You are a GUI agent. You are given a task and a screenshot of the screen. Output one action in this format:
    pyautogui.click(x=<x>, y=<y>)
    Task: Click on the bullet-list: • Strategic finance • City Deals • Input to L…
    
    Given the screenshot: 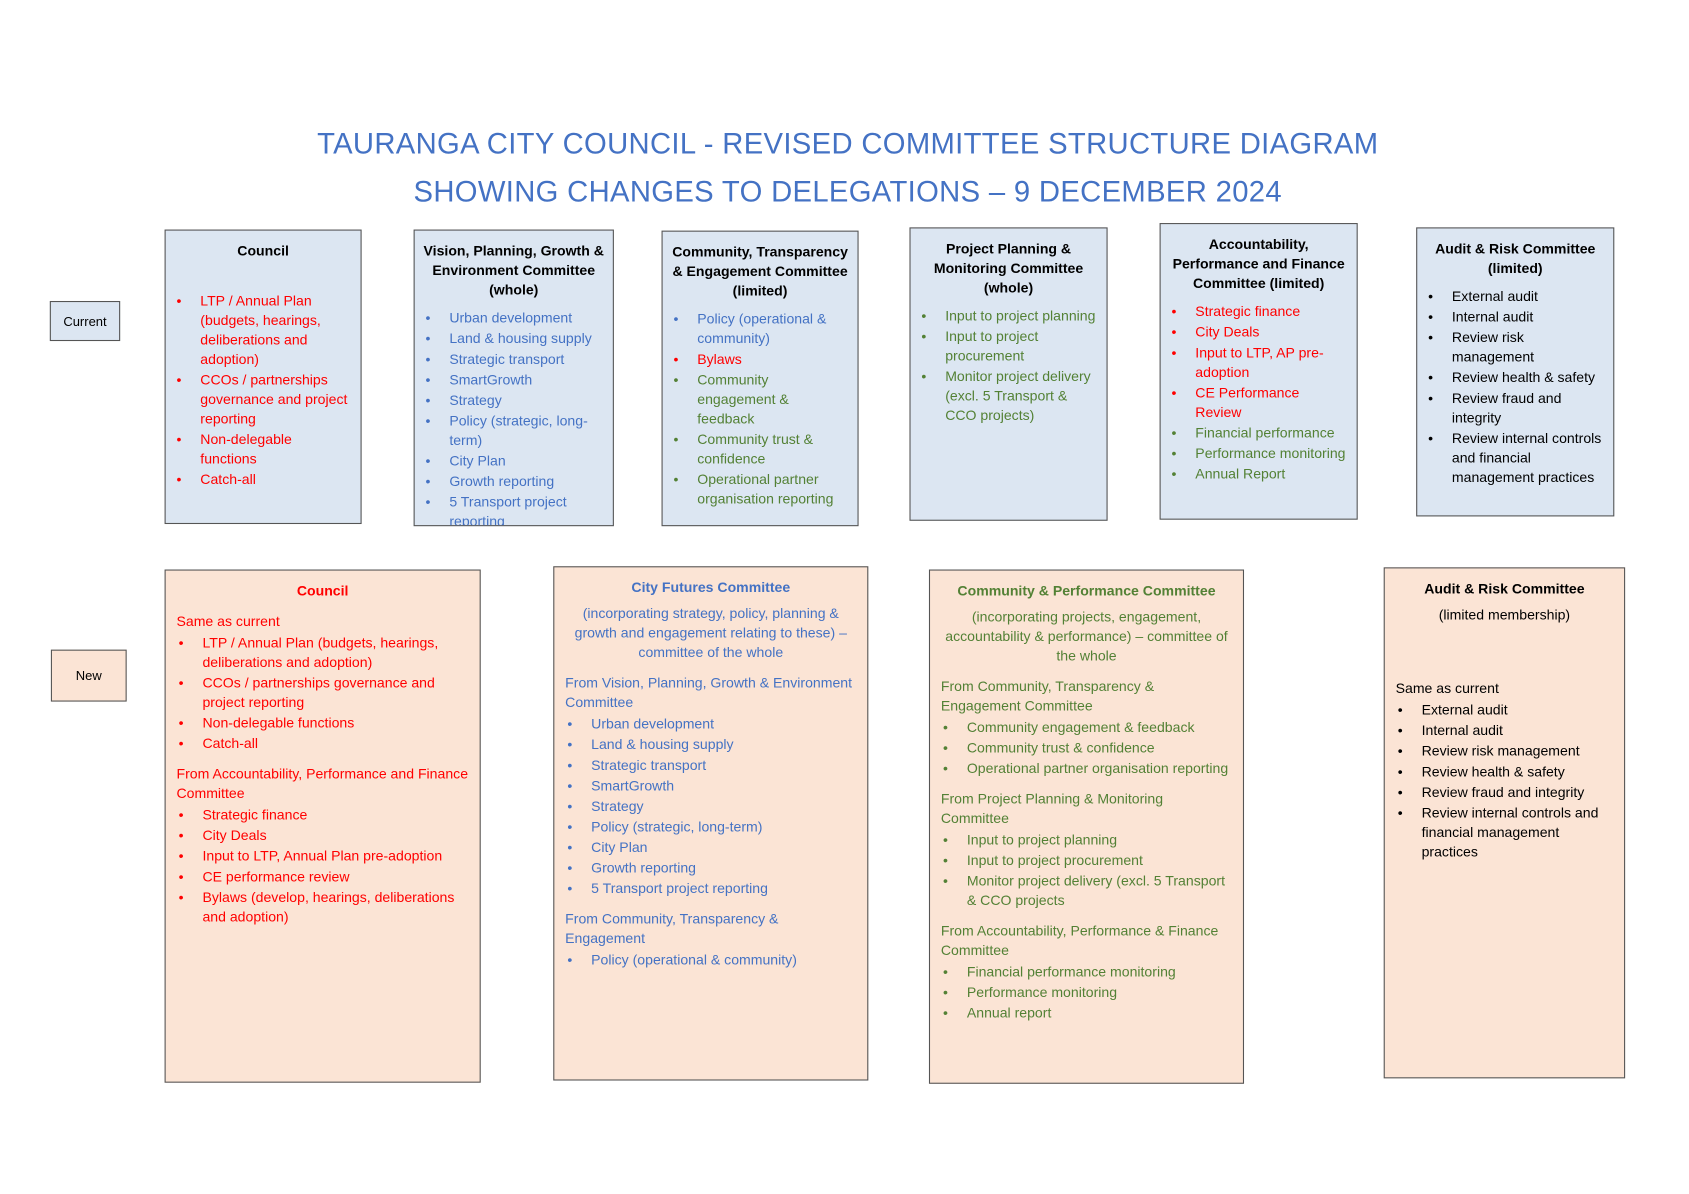 What is the action you would take?
    pyautogui.click(x=1258, y=393)
    